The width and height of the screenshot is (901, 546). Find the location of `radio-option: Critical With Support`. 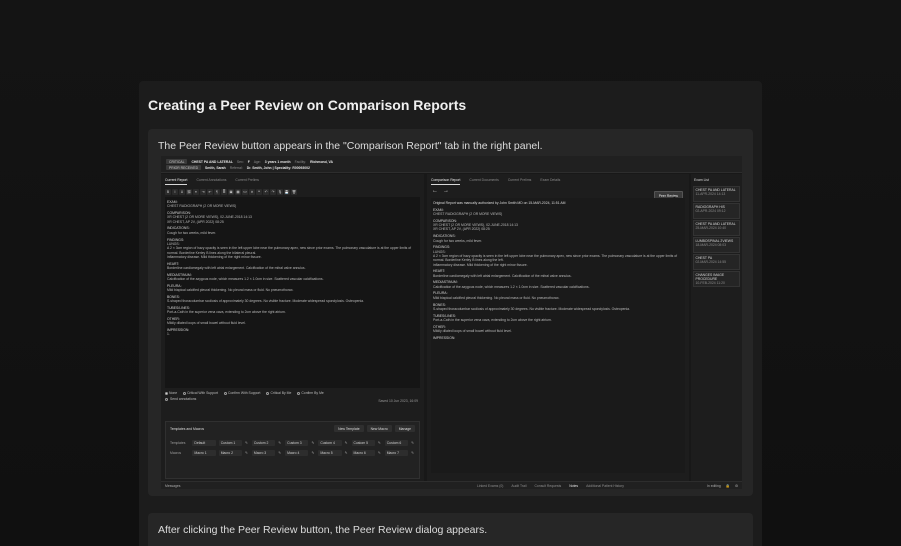

radio-option: Critical With Support is located at coordinates (200, 393).